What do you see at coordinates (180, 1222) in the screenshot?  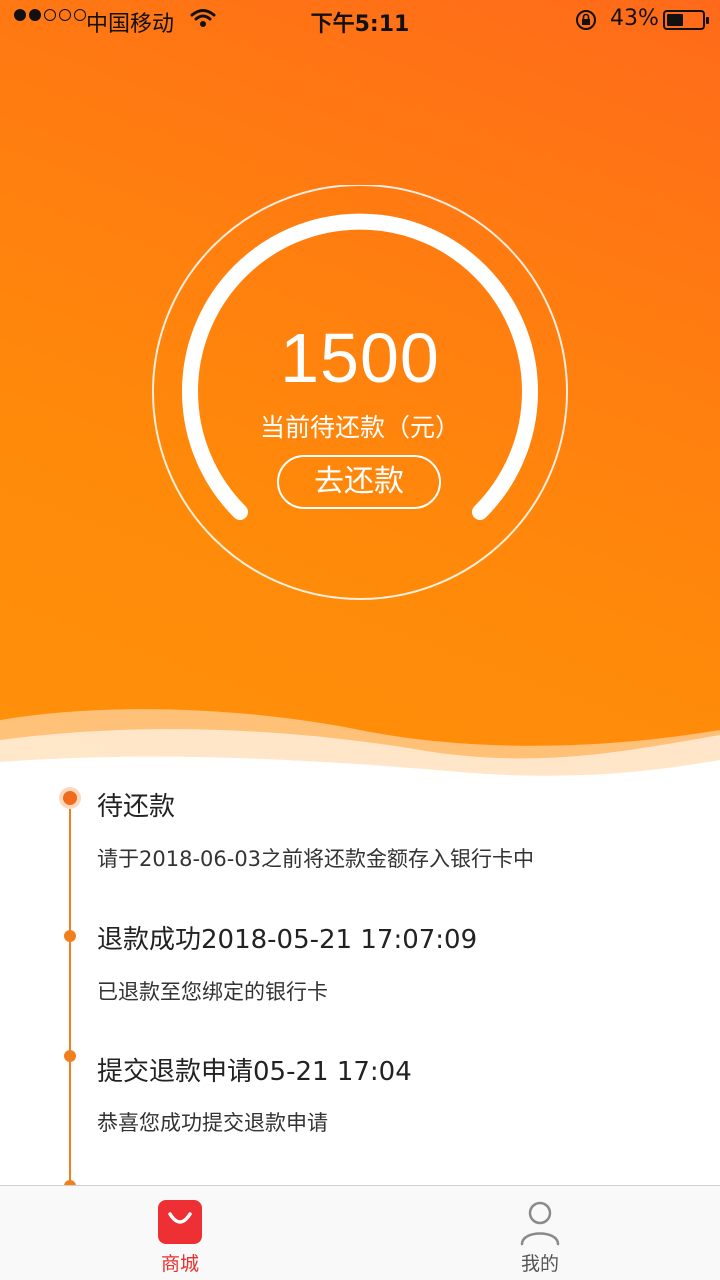 I see `shopping-bag-icon` at bounding box center [180, 1222].